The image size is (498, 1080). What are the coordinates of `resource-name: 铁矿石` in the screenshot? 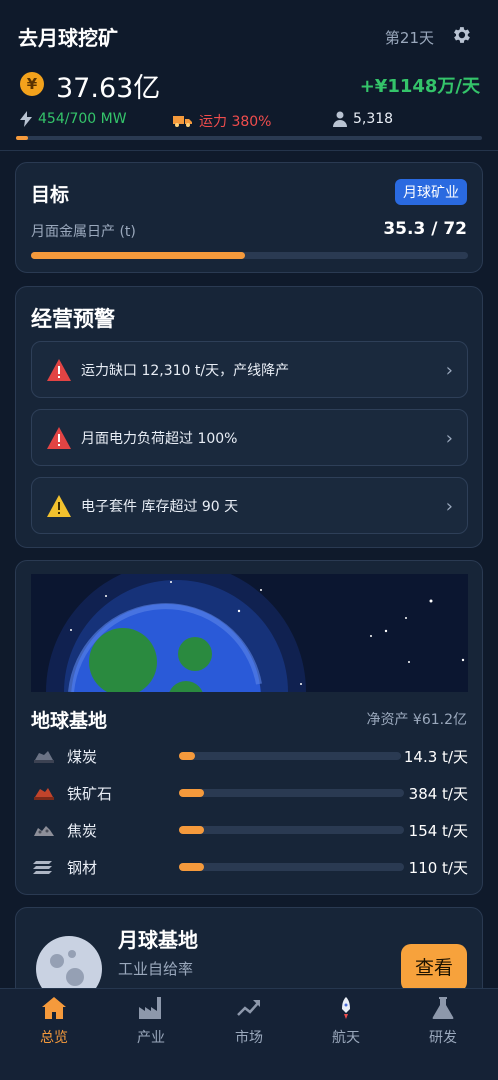 It's located at (90, 794).